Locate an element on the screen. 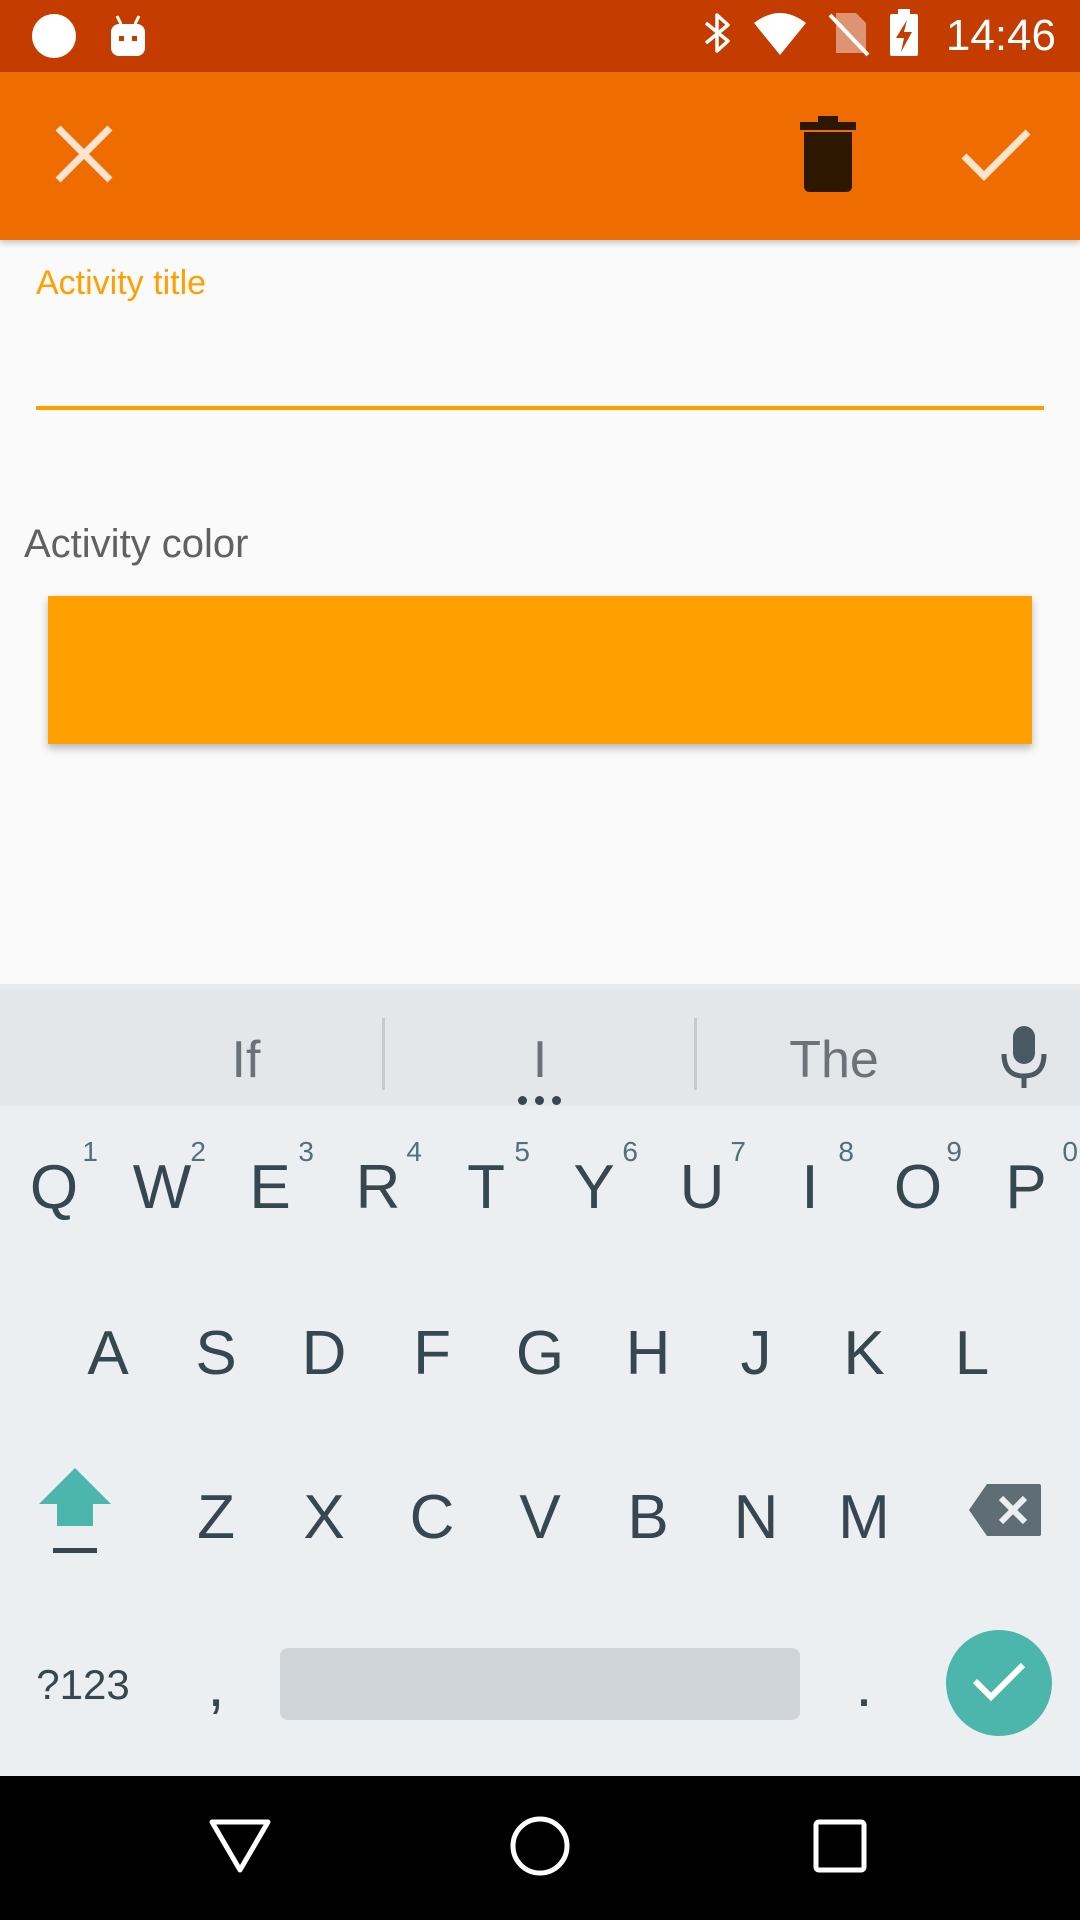 Image resolution: width=1080 pixels, height=1920 pixels. navigation-bar is located at coordinates (540, 1848).